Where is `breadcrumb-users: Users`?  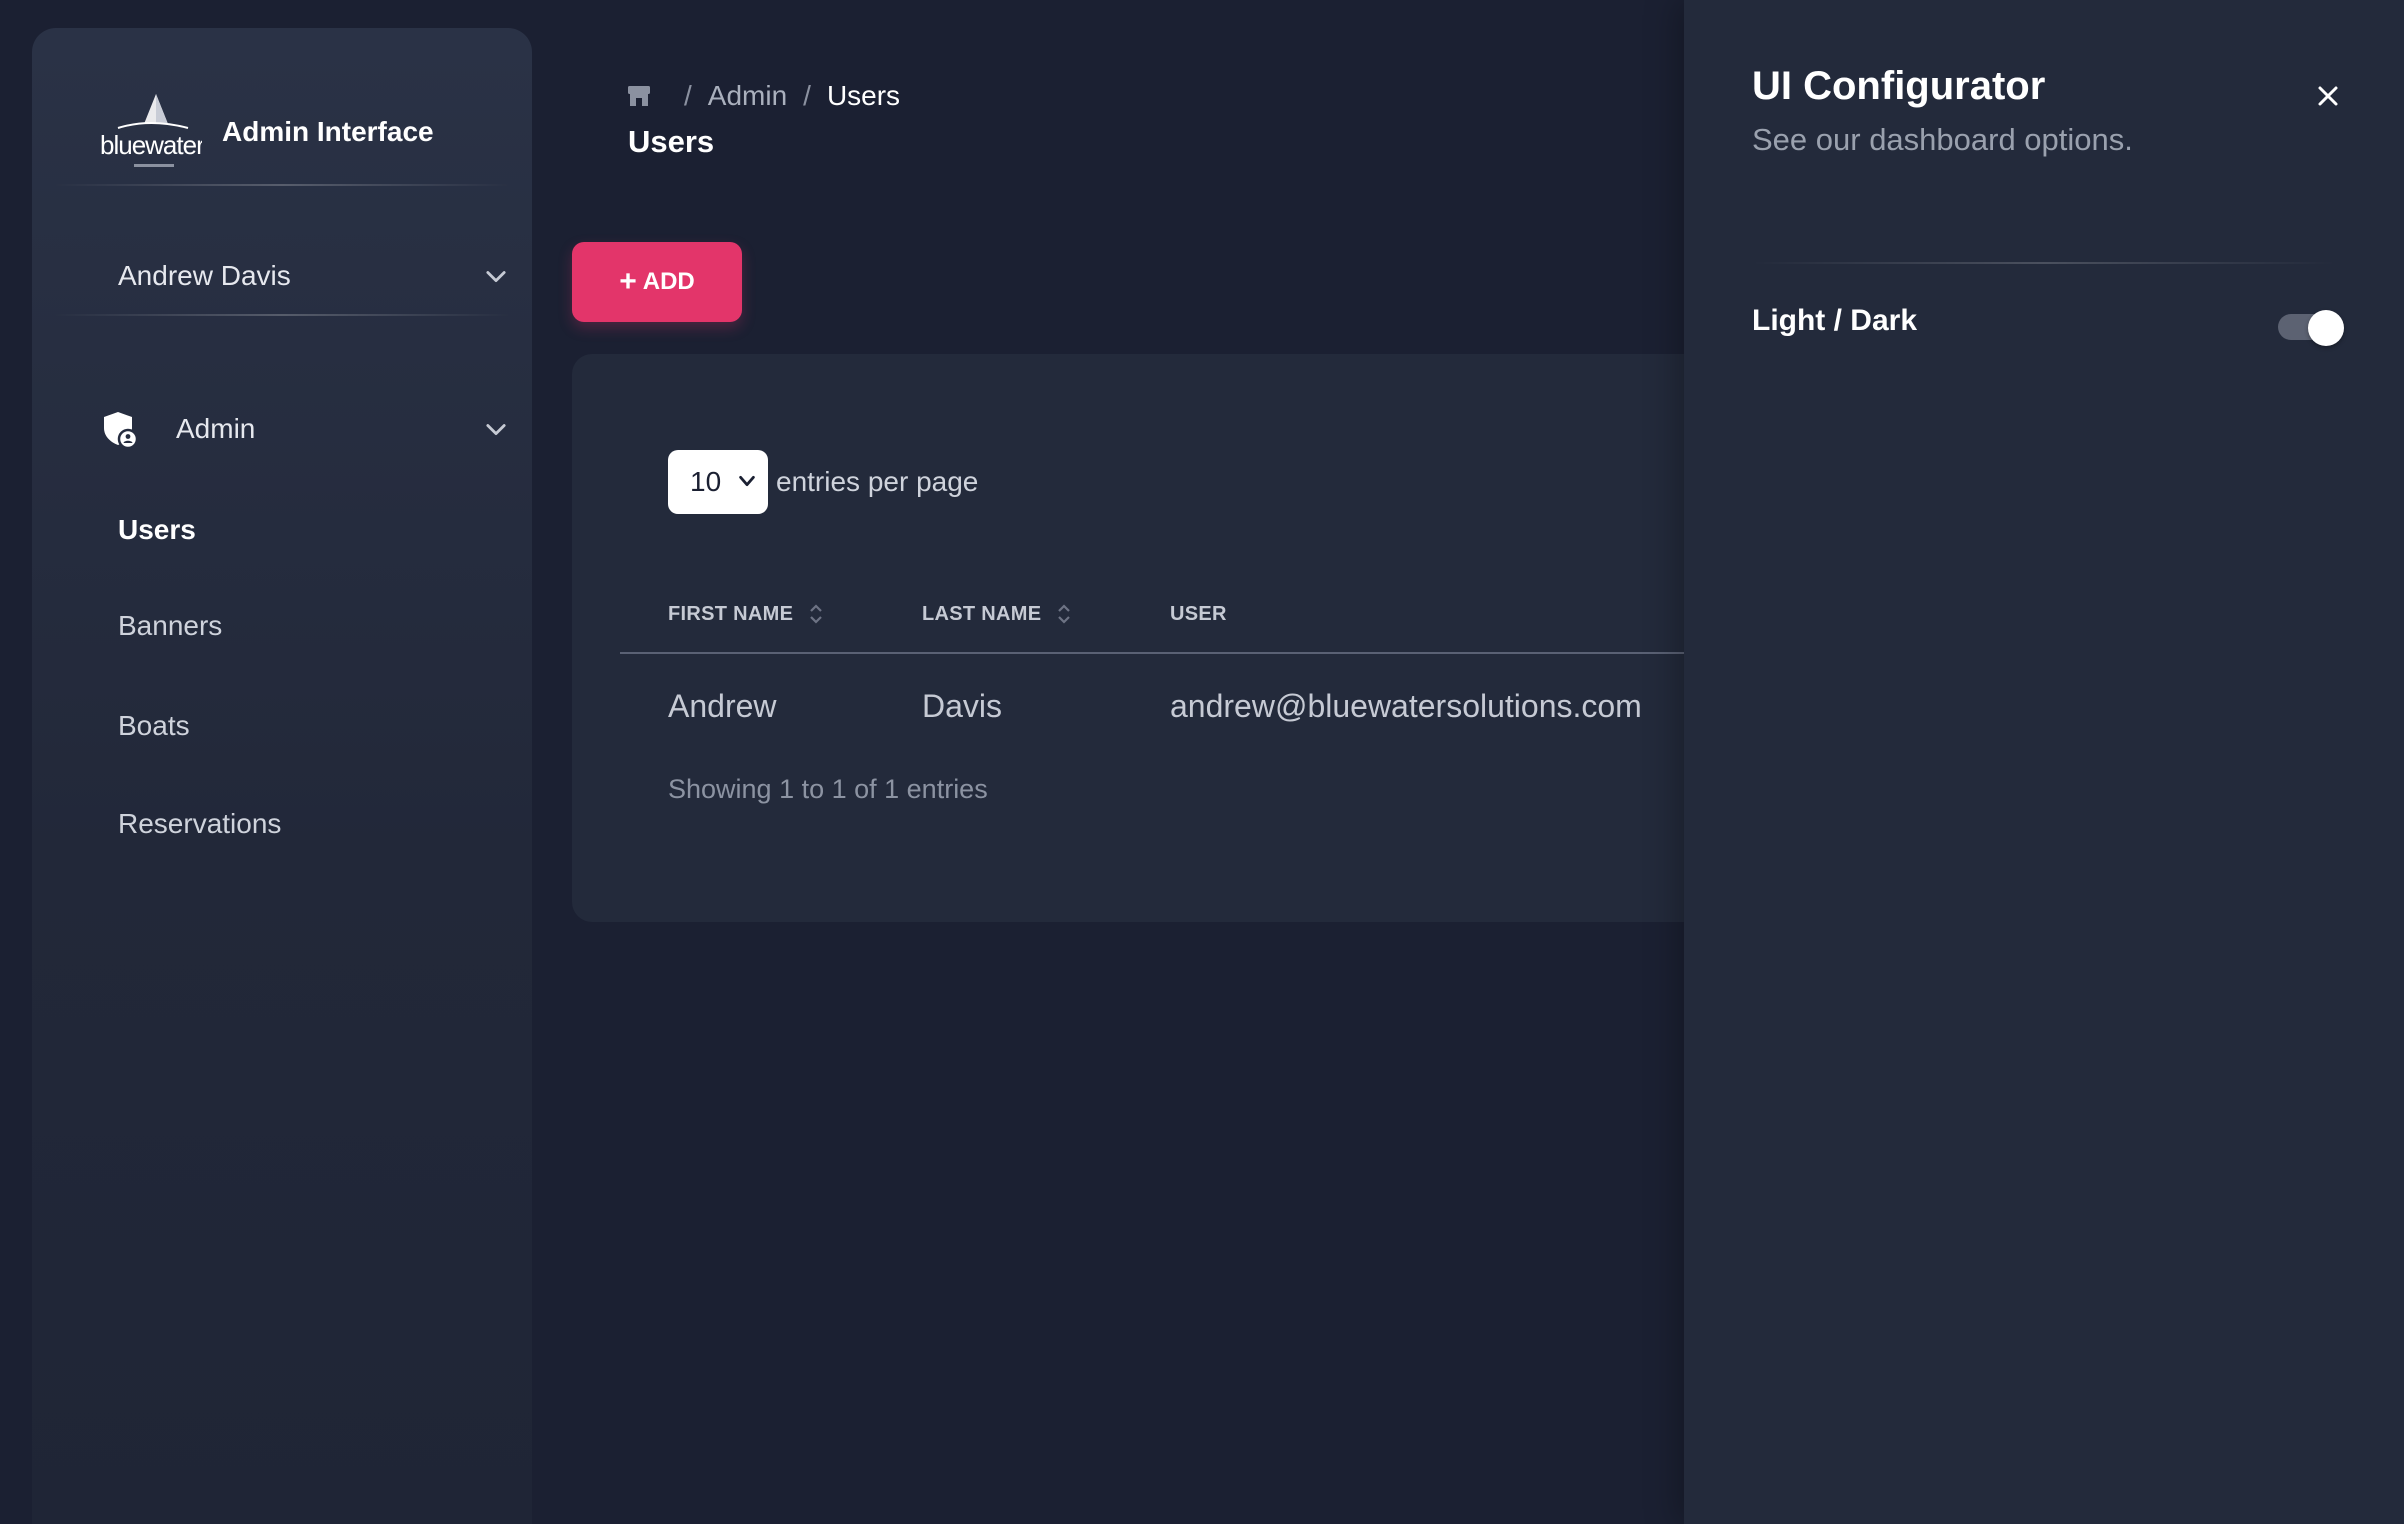
breadcrumb-users: Users is located at coordinates (863, 95).